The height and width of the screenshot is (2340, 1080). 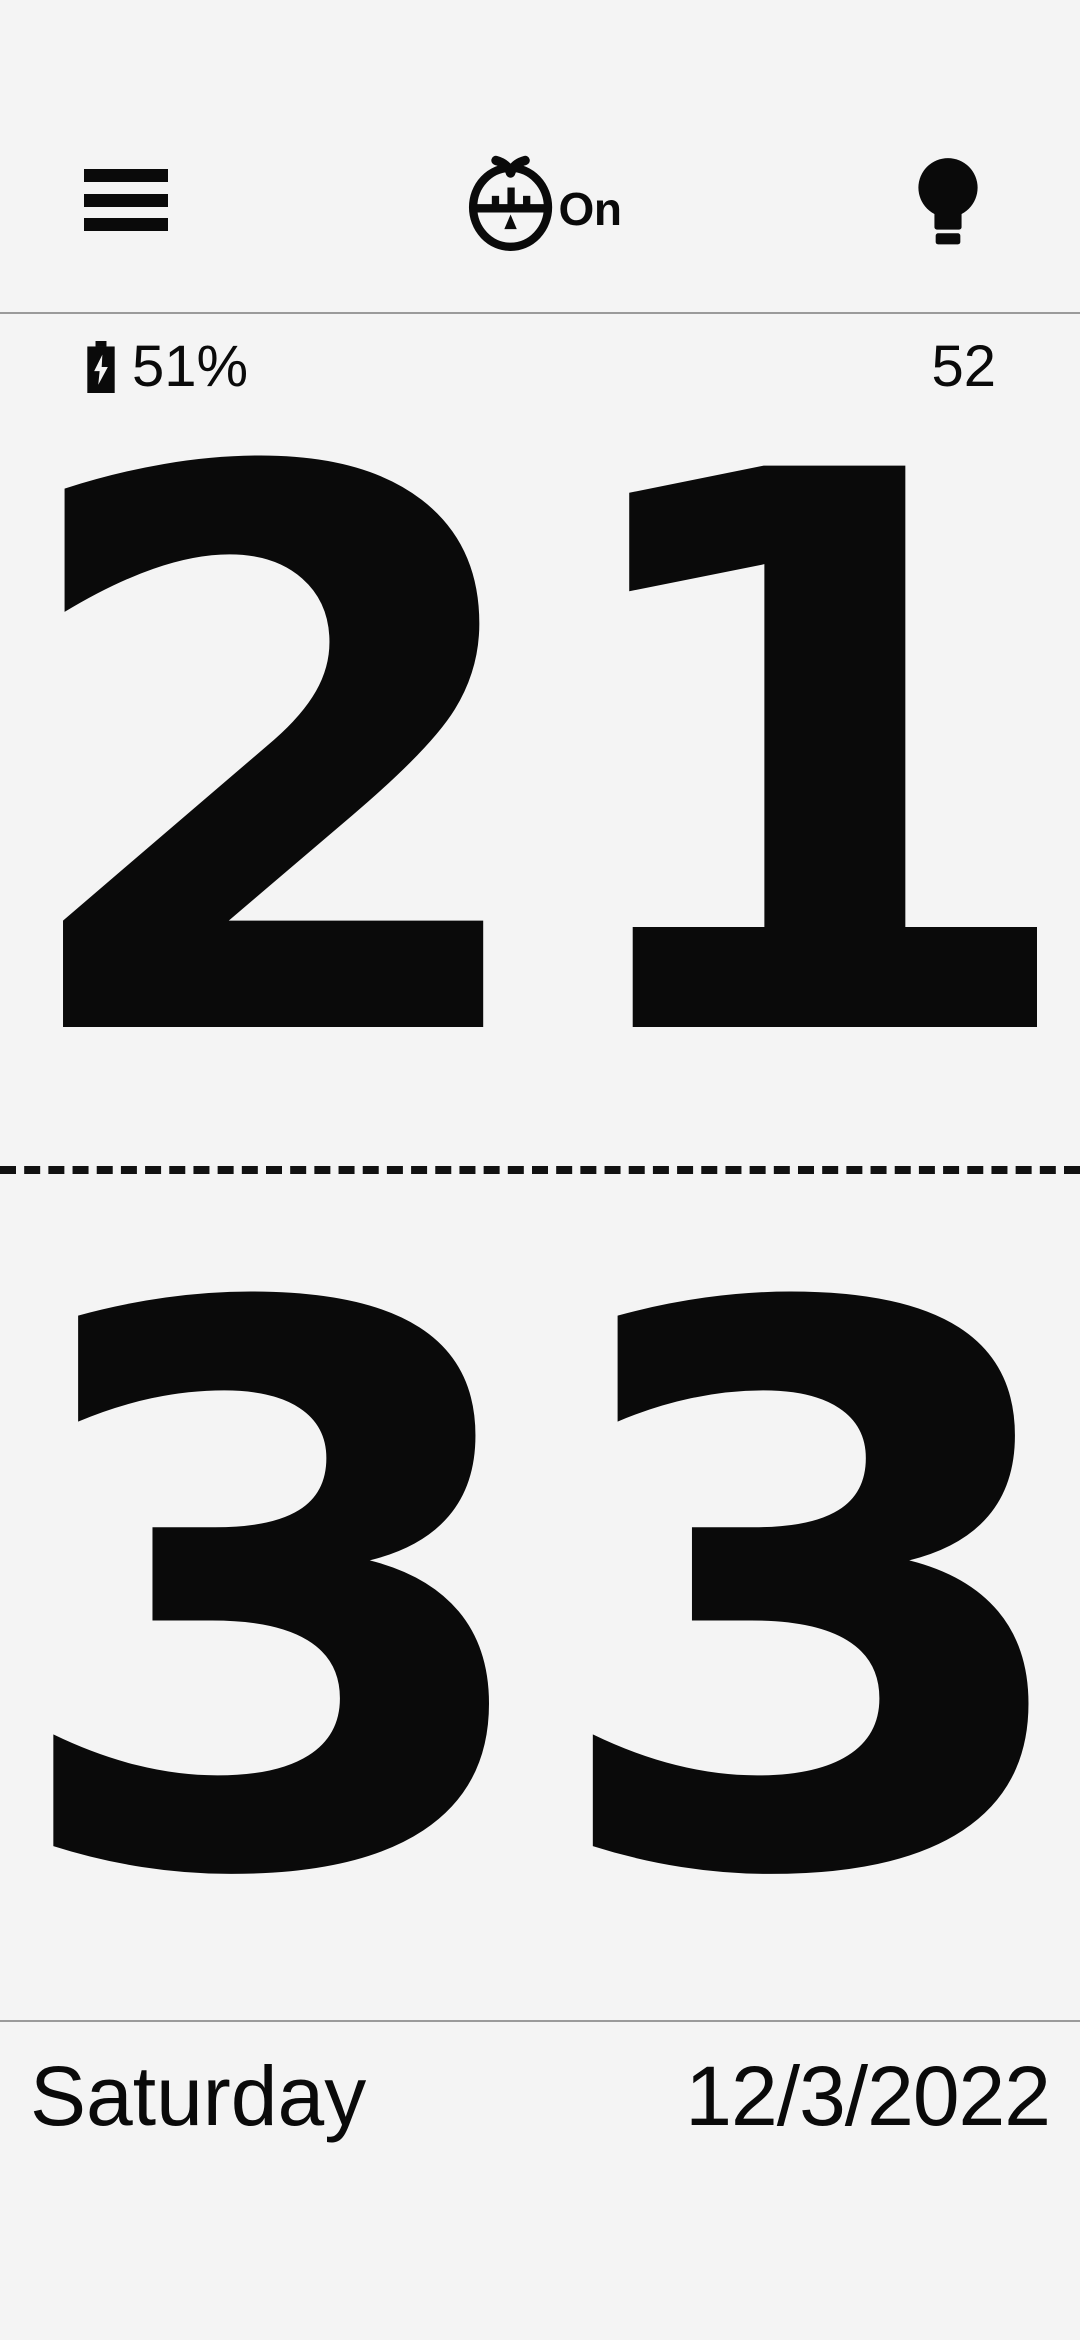 I want to click on date-label: 12/3/2022, so click(x=868, y=2096).